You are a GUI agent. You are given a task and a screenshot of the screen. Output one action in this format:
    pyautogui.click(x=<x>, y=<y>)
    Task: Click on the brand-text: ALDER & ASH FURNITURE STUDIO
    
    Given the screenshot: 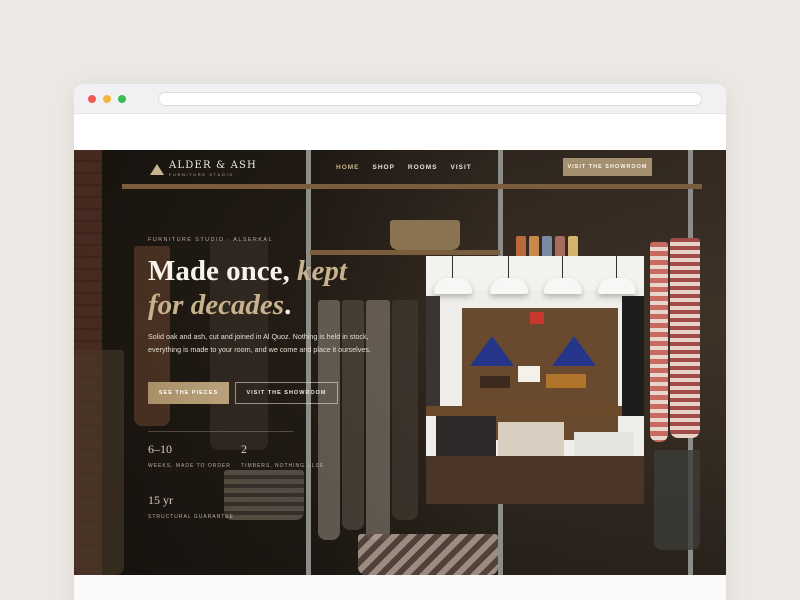 What is the action you would take?
    pyautogui.click(x=213, y=168)
    